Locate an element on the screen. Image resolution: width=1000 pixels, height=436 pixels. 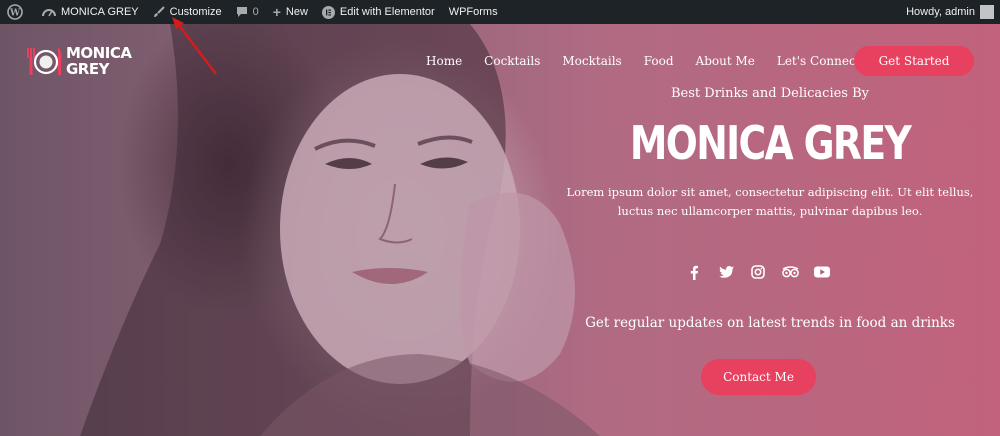
svg-text: W is located at coordinates (15, 14).